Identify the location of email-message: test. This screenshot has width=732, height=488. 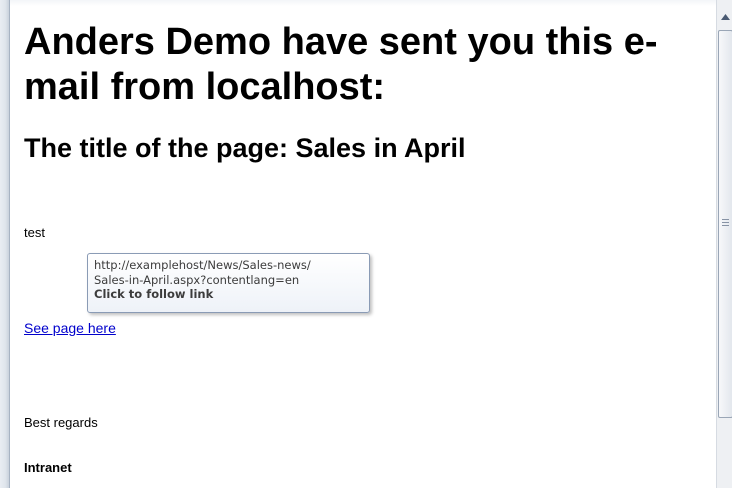
(34, 232).